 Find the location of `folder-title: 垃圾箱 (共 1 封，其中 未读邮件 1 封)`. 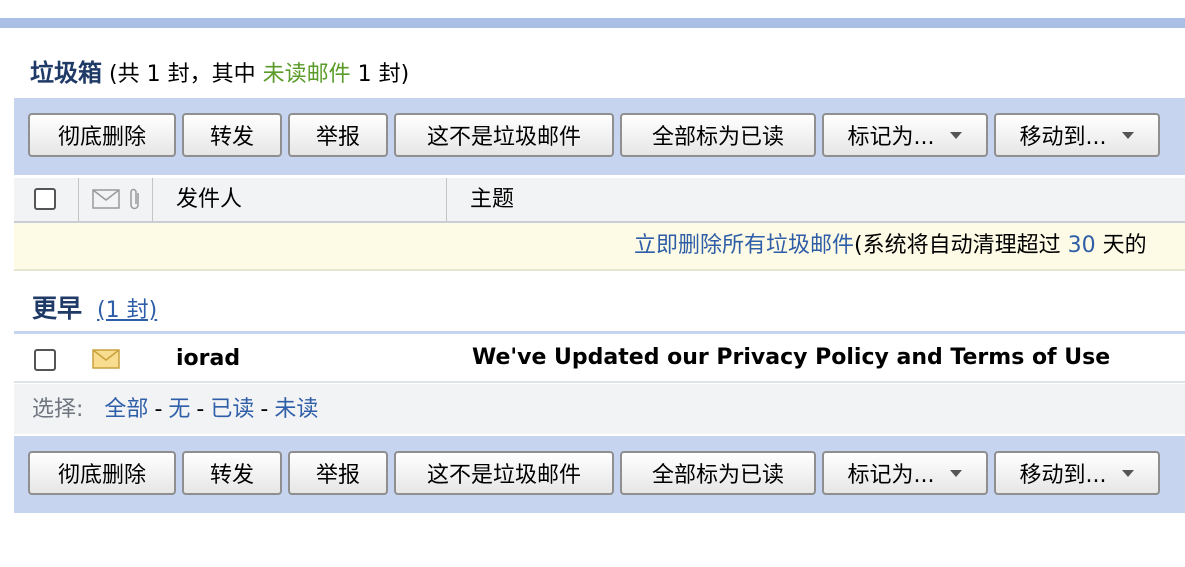

folder-title: 垃圾箱 (共 1 封，其中 未读邮件 1 封) is located at coordinates (219, 73).